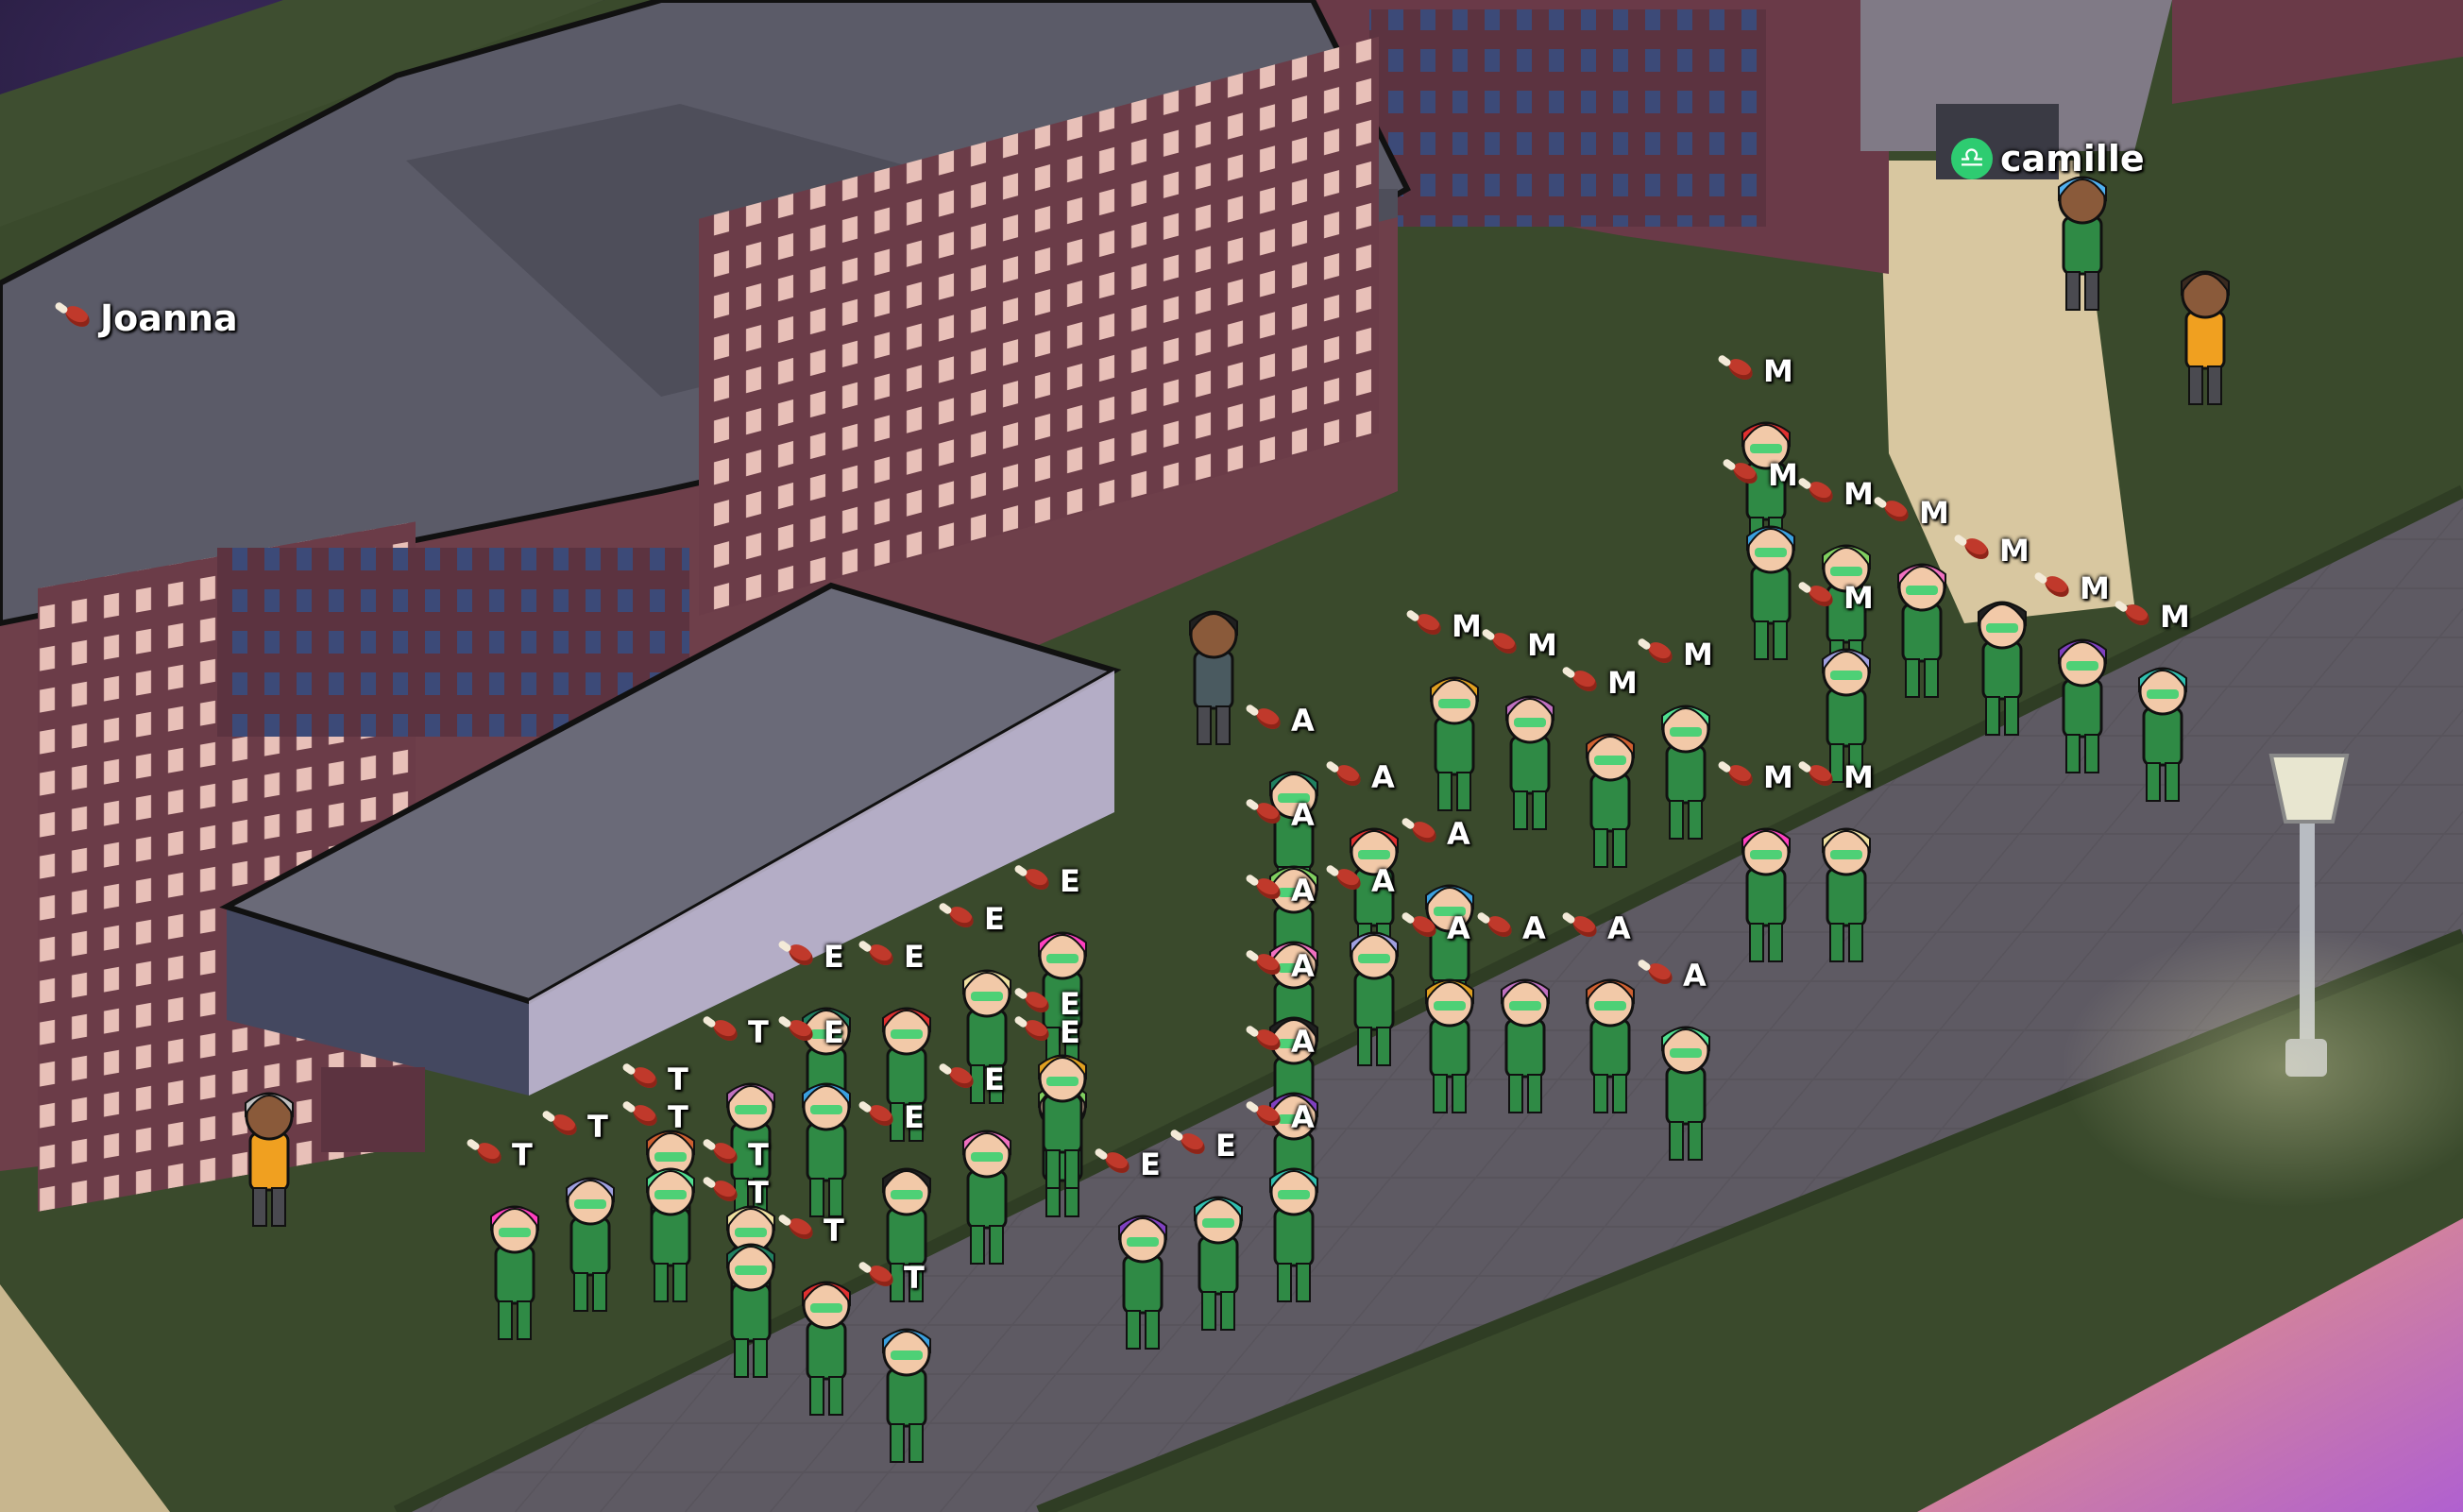 This screenshot has height=1512, width=2463. What do you see at coordinates (1972, 158) in the screenshot?
I see `libra-zodiac-icon: ♎` at bounding box center [1972, 158].